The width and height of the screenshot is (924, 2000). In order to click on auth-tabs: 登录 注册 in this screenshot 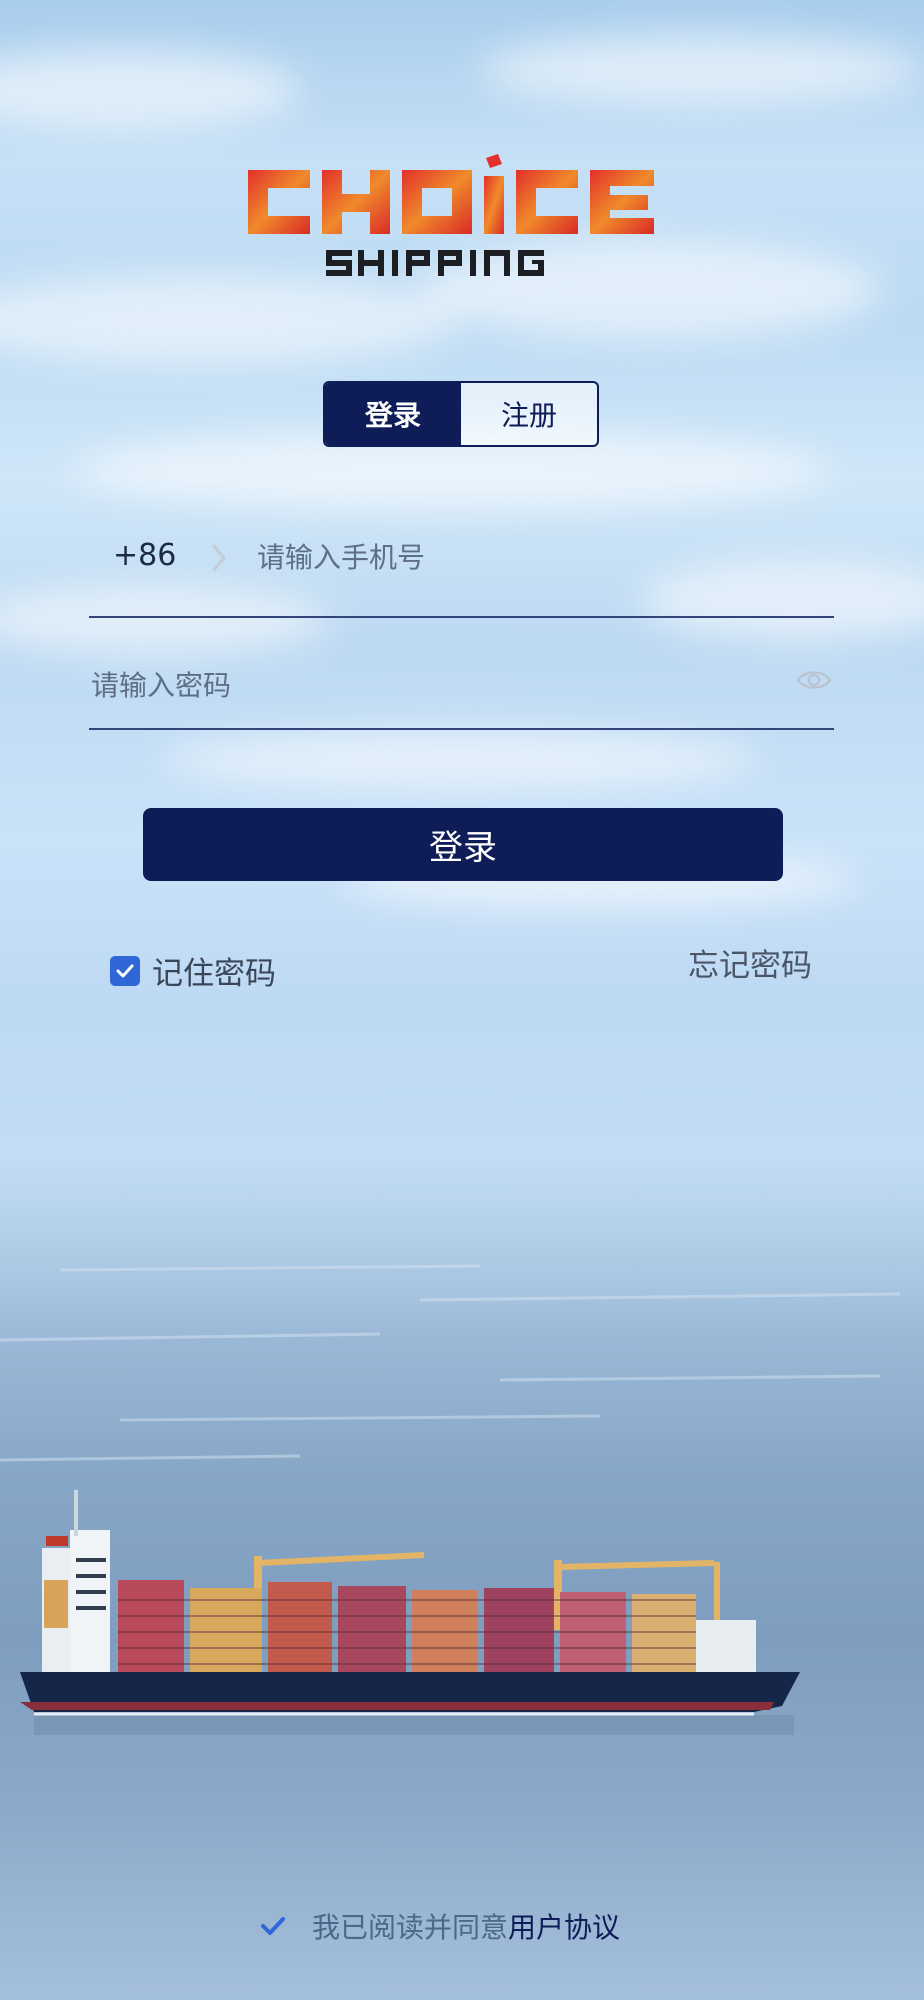, I will do `click(461, 414)`.